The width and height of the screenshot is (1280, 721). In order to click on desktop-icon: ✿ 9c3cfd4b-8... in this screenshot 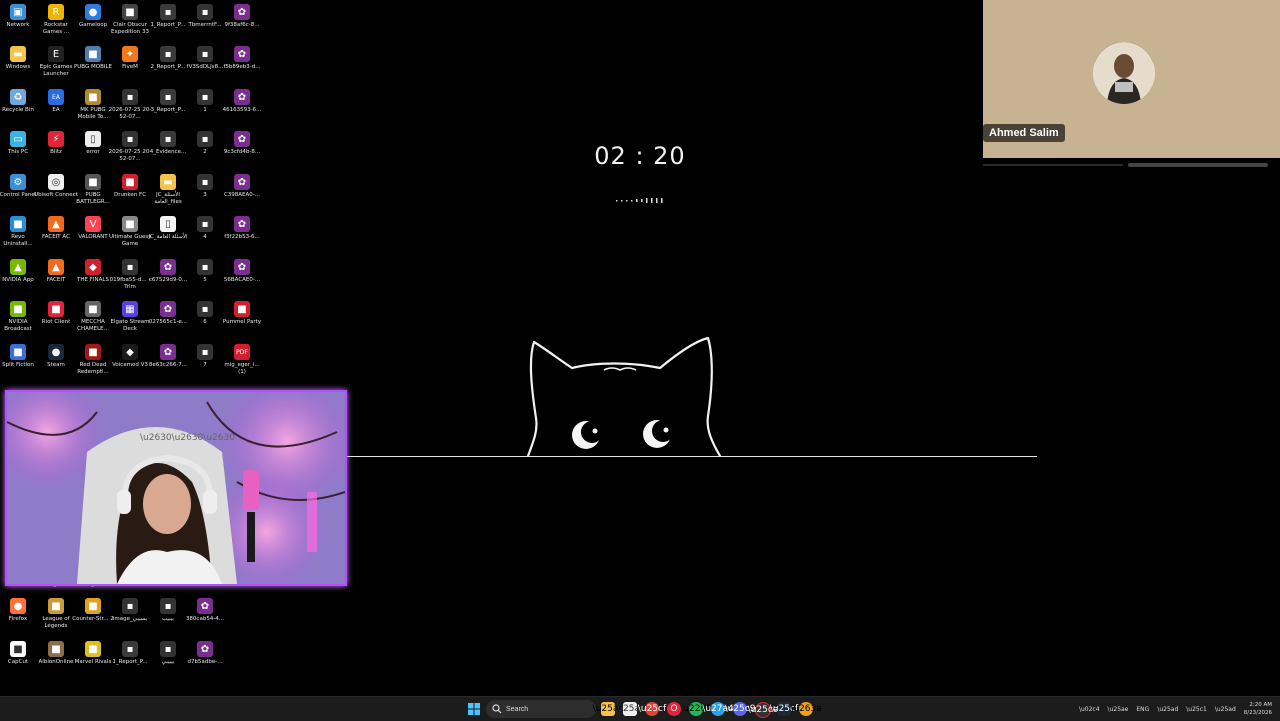, I will do `click(242, 143)`.